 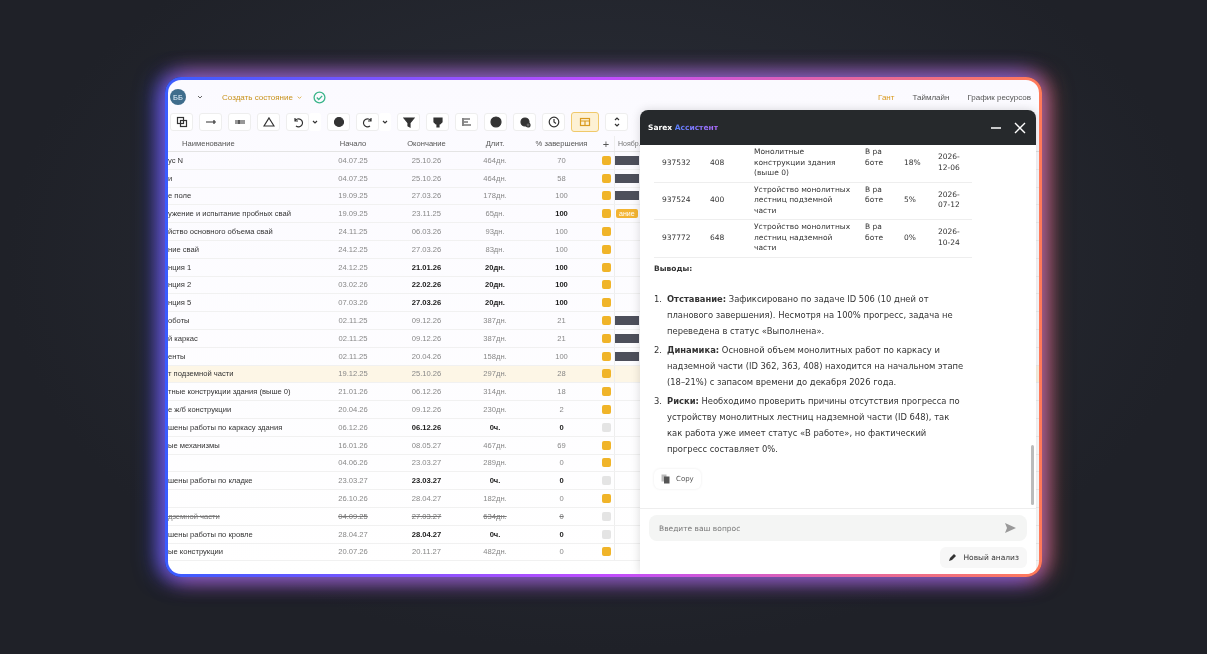 What do you see at coordinates (931, 97) in the screenshot?
I see `view-tab: Таймлайн` at bounding box center [931, 97].